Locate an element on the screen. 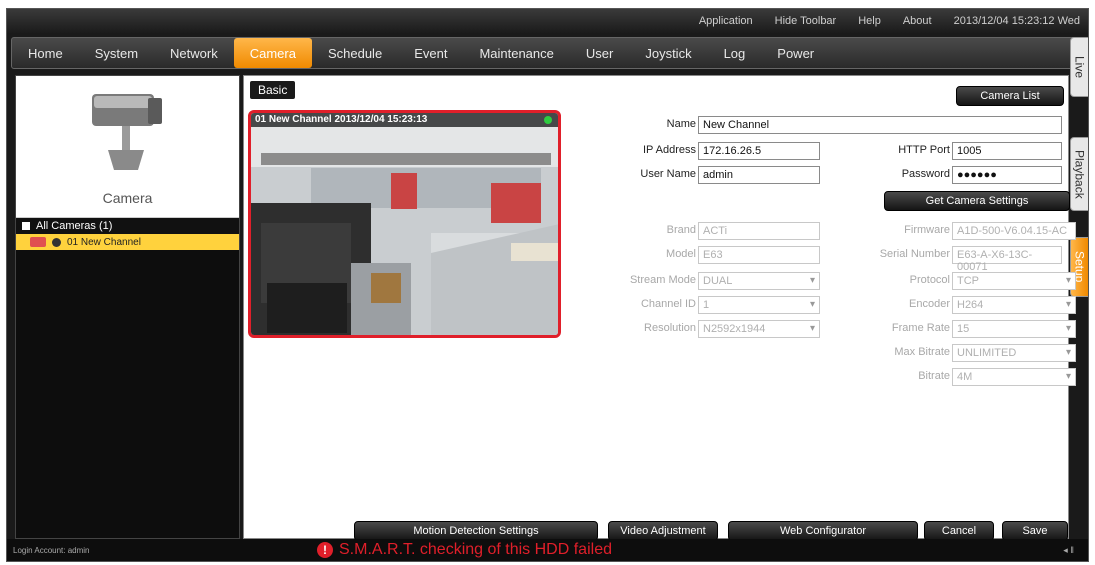 This screenshot has width=1095, height=565. camera-status-icon is located at coordinates (56, 242).